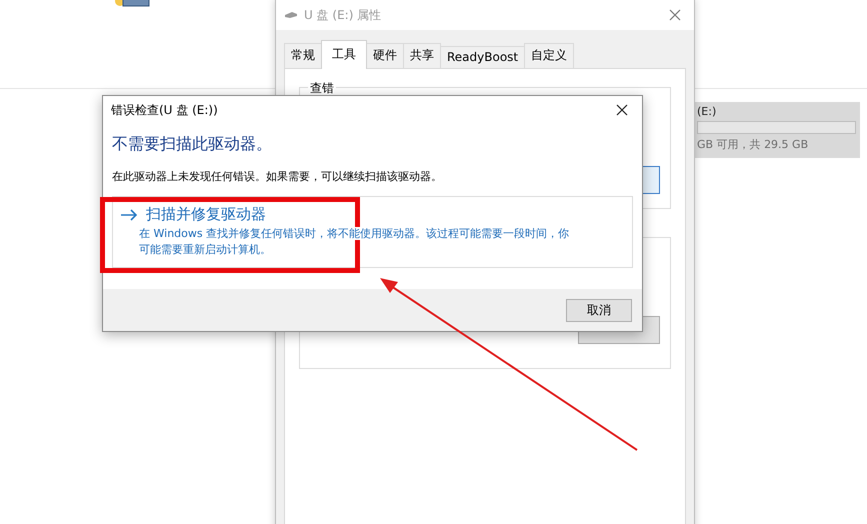  I want to click on drive-tile: (E:) GB 可用，共 29.5 GB, so click(776, 130).